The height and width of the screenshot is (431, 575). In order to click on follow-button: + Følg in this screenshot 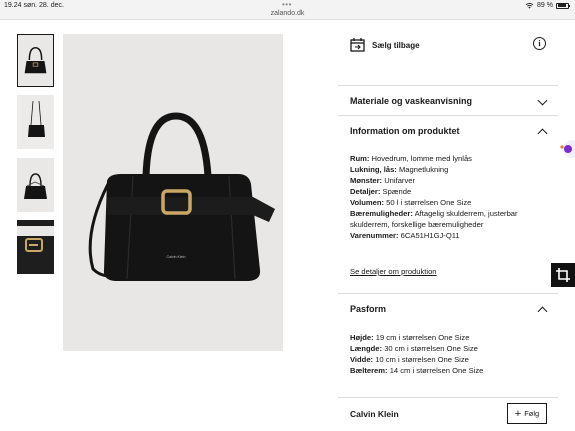, I will do `click(527, 413)`.